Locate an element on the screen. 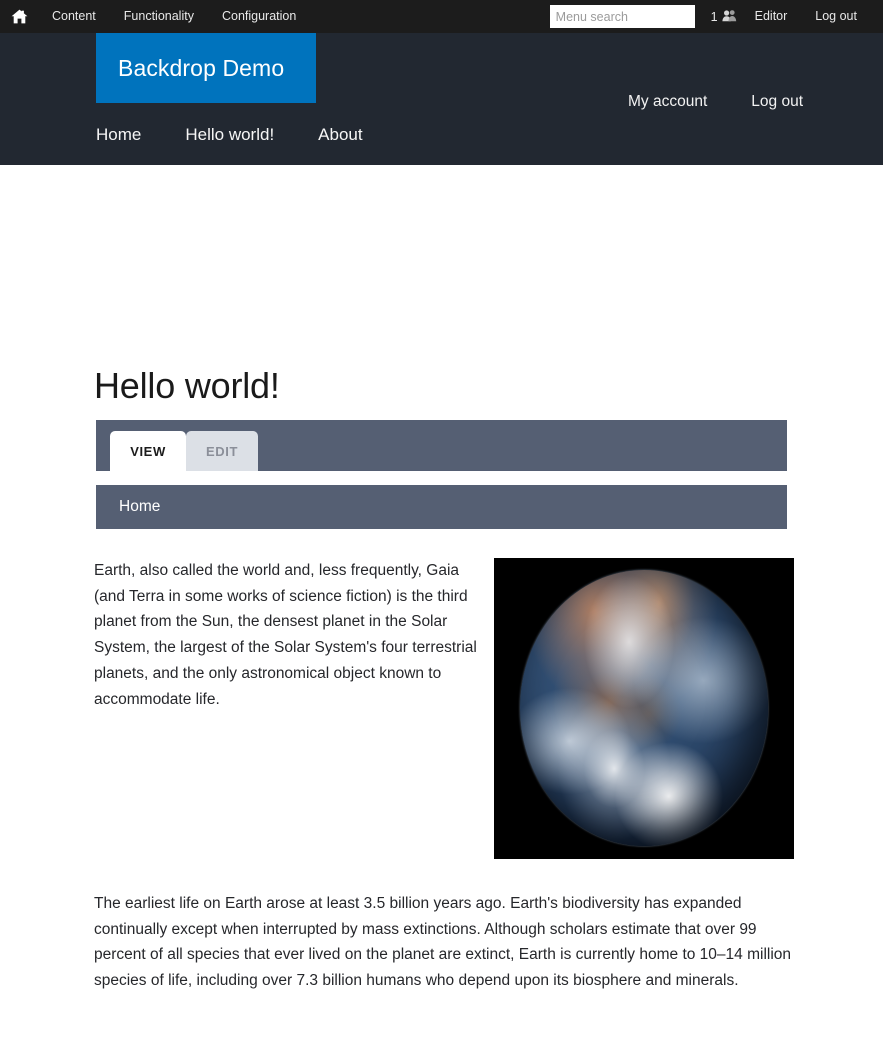  online-users-indicator: 1 is located at coordinates (724, 17).